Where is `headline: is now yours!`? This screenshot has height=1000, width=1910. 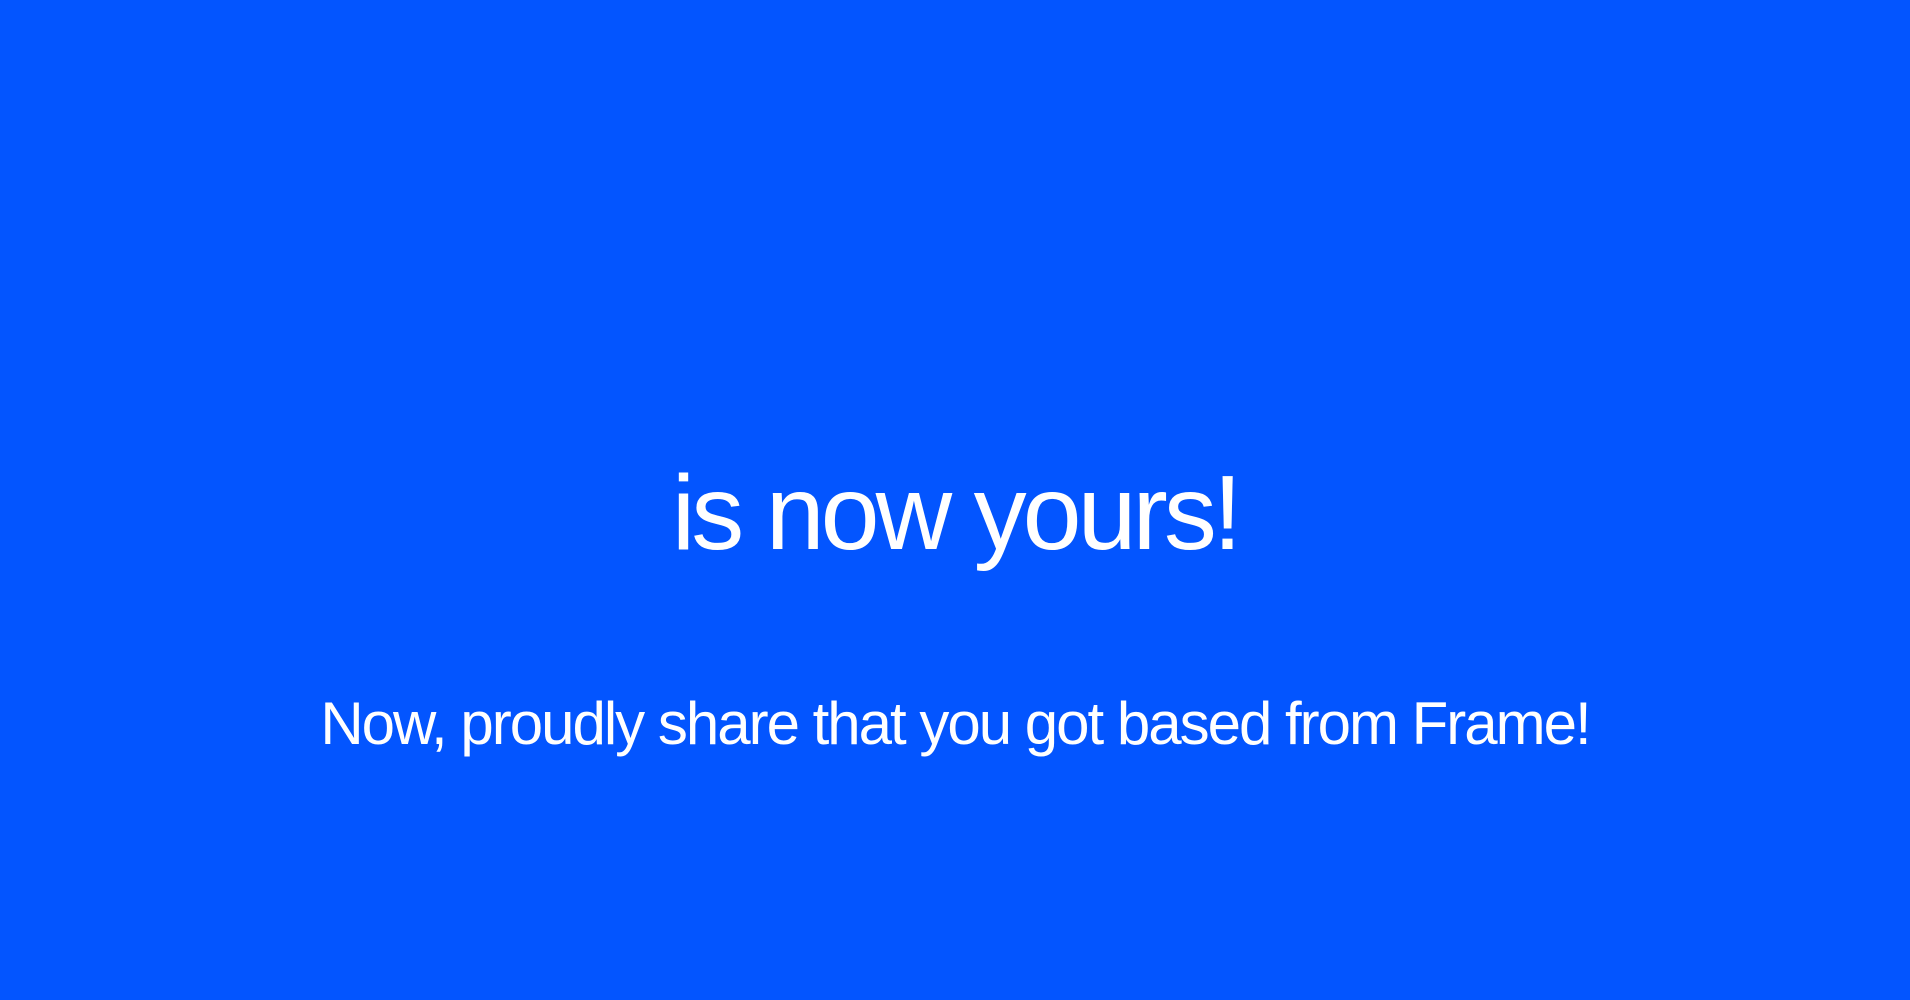
headline: is now yours! is located at coordinates (957, 513).